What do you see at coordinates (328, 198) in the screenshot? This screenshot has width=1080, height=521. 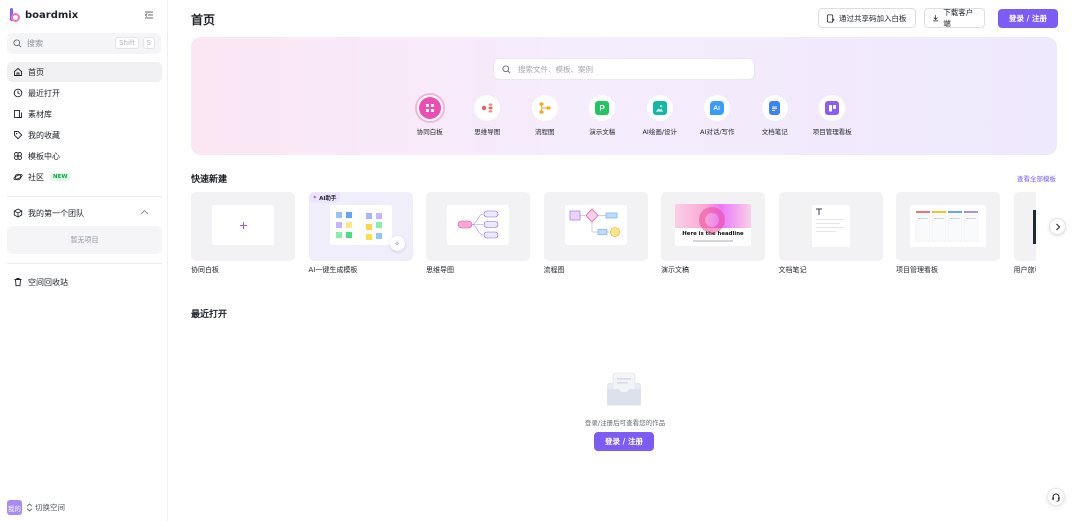 I see `ai-tag-label: AI助手` at bounding box center [328, 198].